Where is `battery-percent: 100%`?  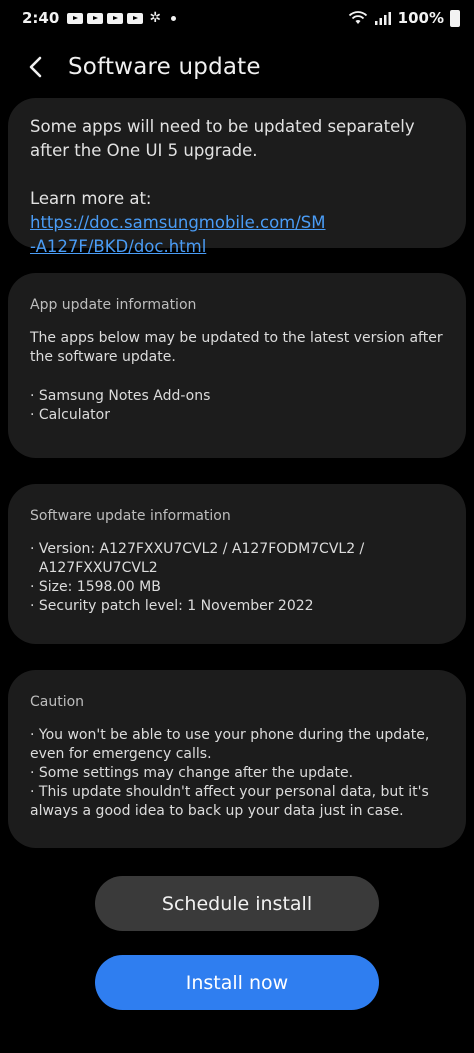 battery-percent: 100% is located at coordinates (420, 18).